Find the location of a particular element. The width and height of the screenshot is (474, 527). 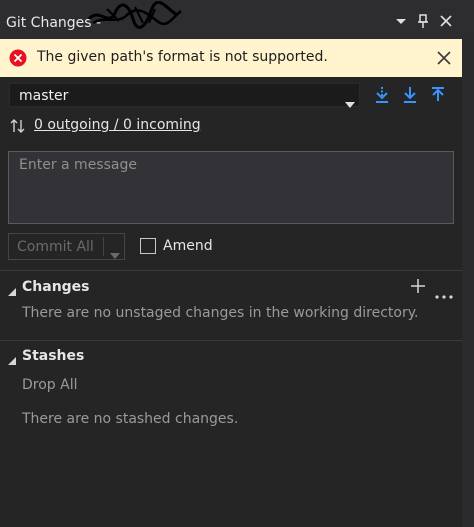

plus-icon is located at coordinates (418, 288).